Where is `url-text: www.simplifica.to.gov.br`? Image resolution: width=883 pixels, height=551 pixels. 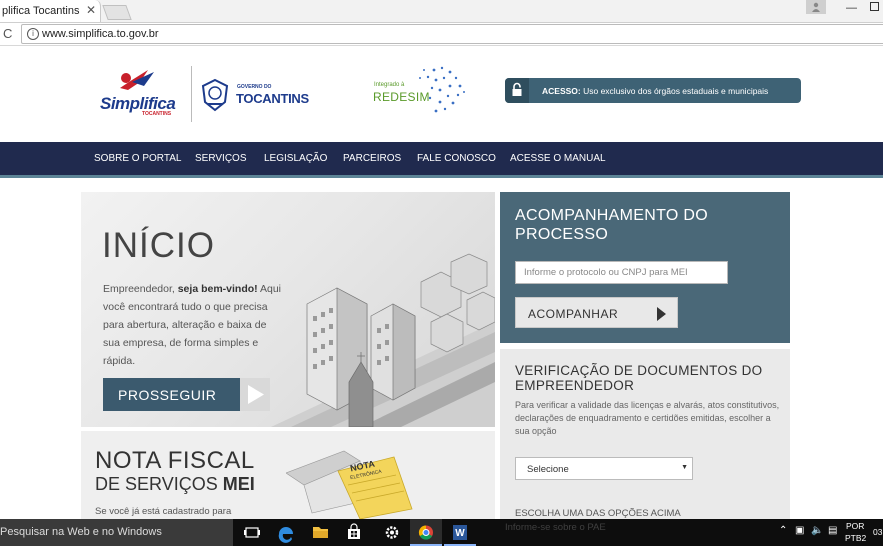 url-text: www.simplifica.to.gov.br is located at coordinates (100, 34).